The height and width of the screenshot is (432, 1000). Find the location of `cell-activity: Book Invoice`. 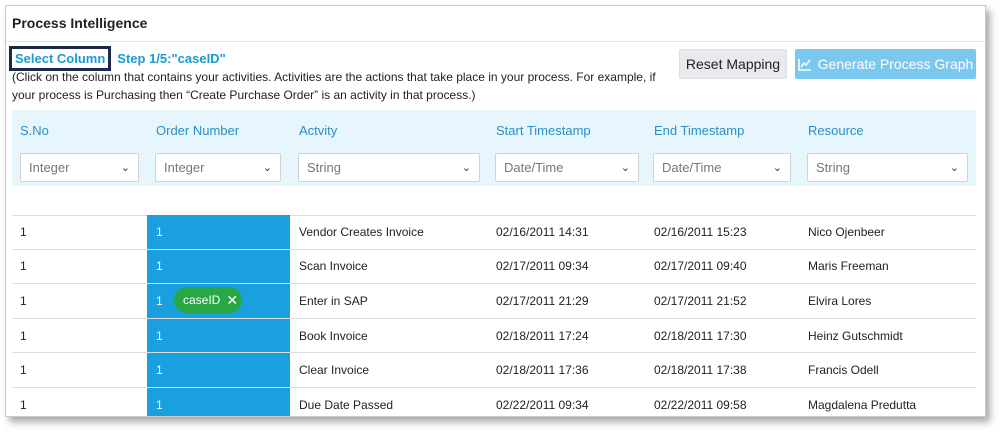

cell-activity: Book Invoice is located at coordinates (333, 335).